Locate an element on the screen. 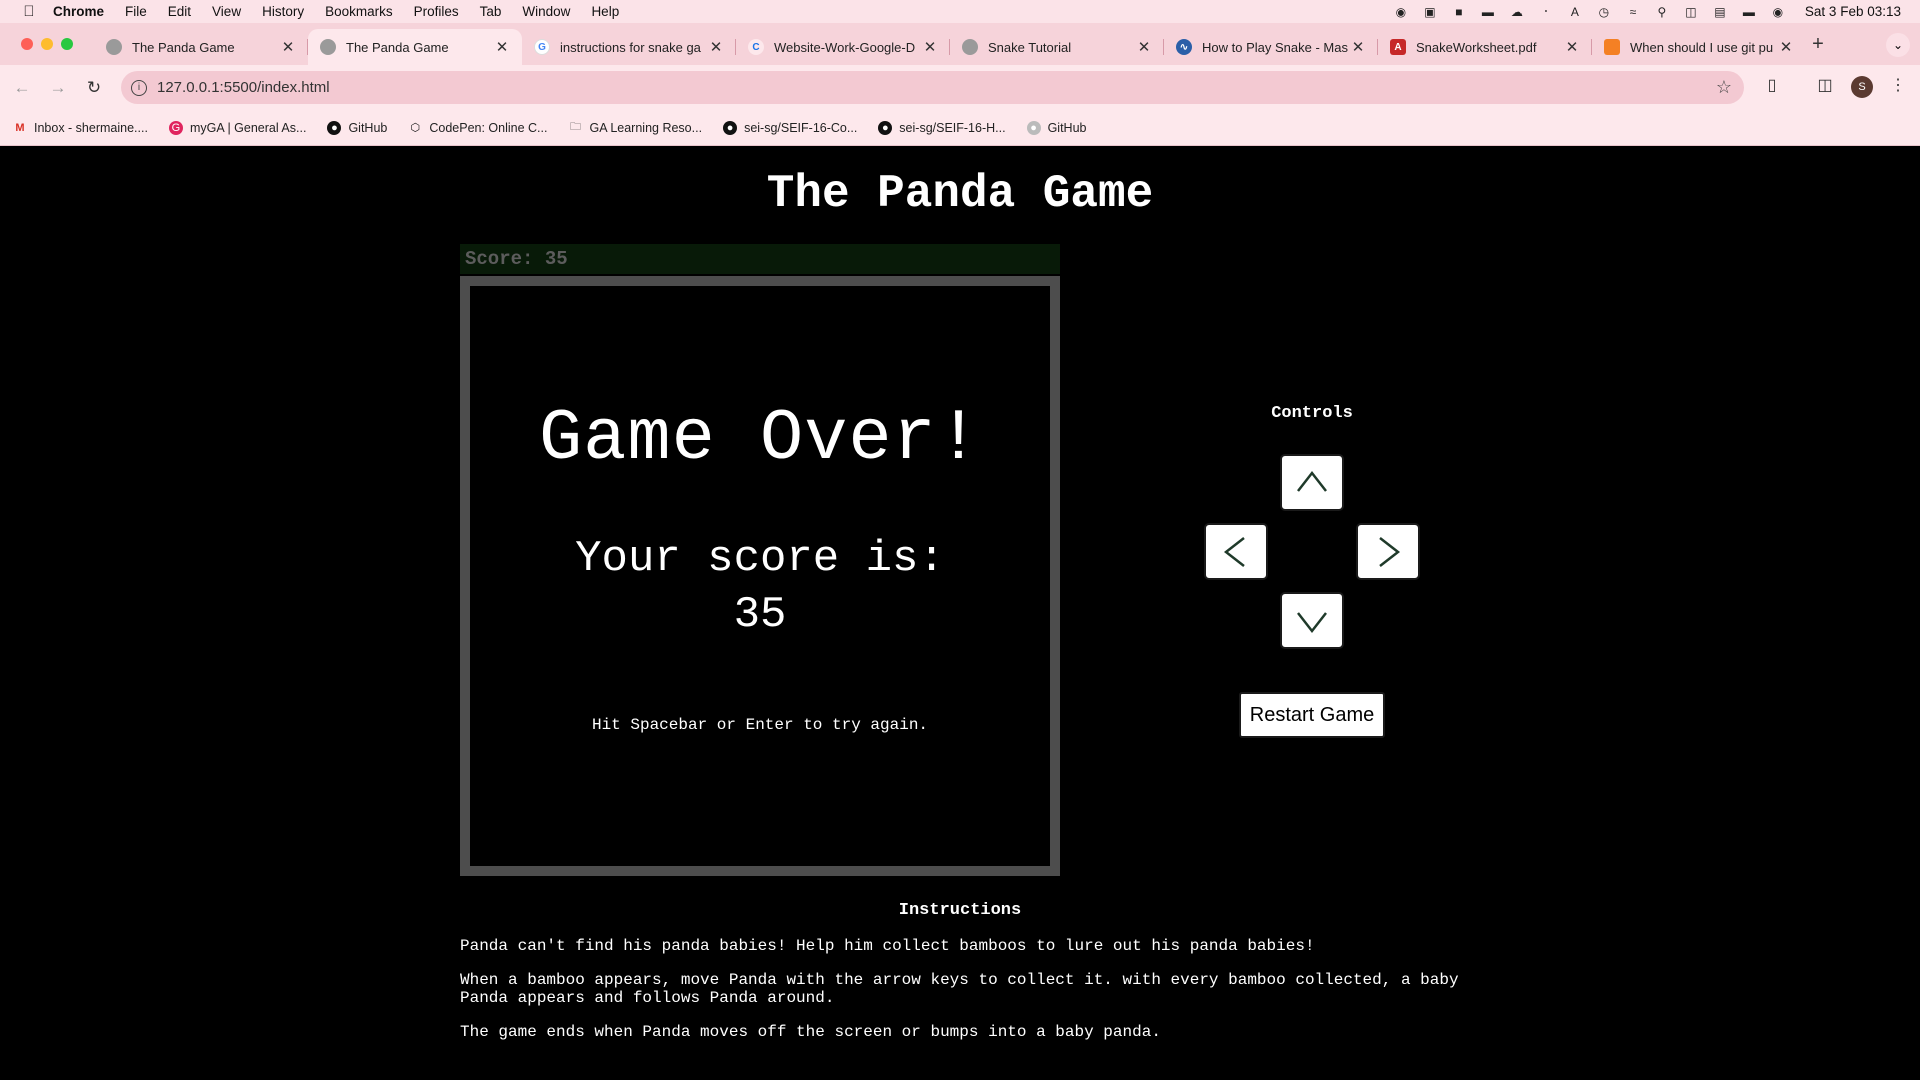 The width and height of the screenshot is (1920, 1080). profile-avatar: S is located at coordinates (1862, 87).